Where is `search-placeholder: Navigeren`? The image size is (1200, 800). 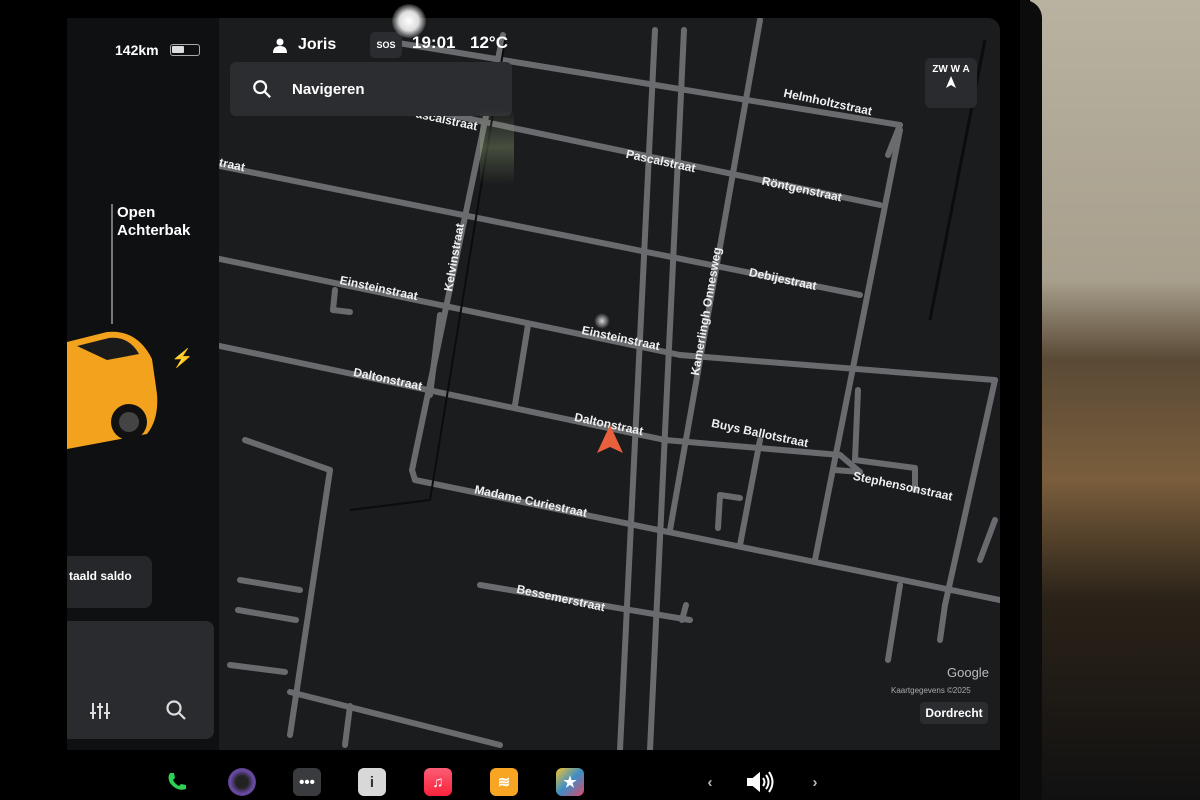 search-placeholder: Navigeren is located at coordinates (328, 89).